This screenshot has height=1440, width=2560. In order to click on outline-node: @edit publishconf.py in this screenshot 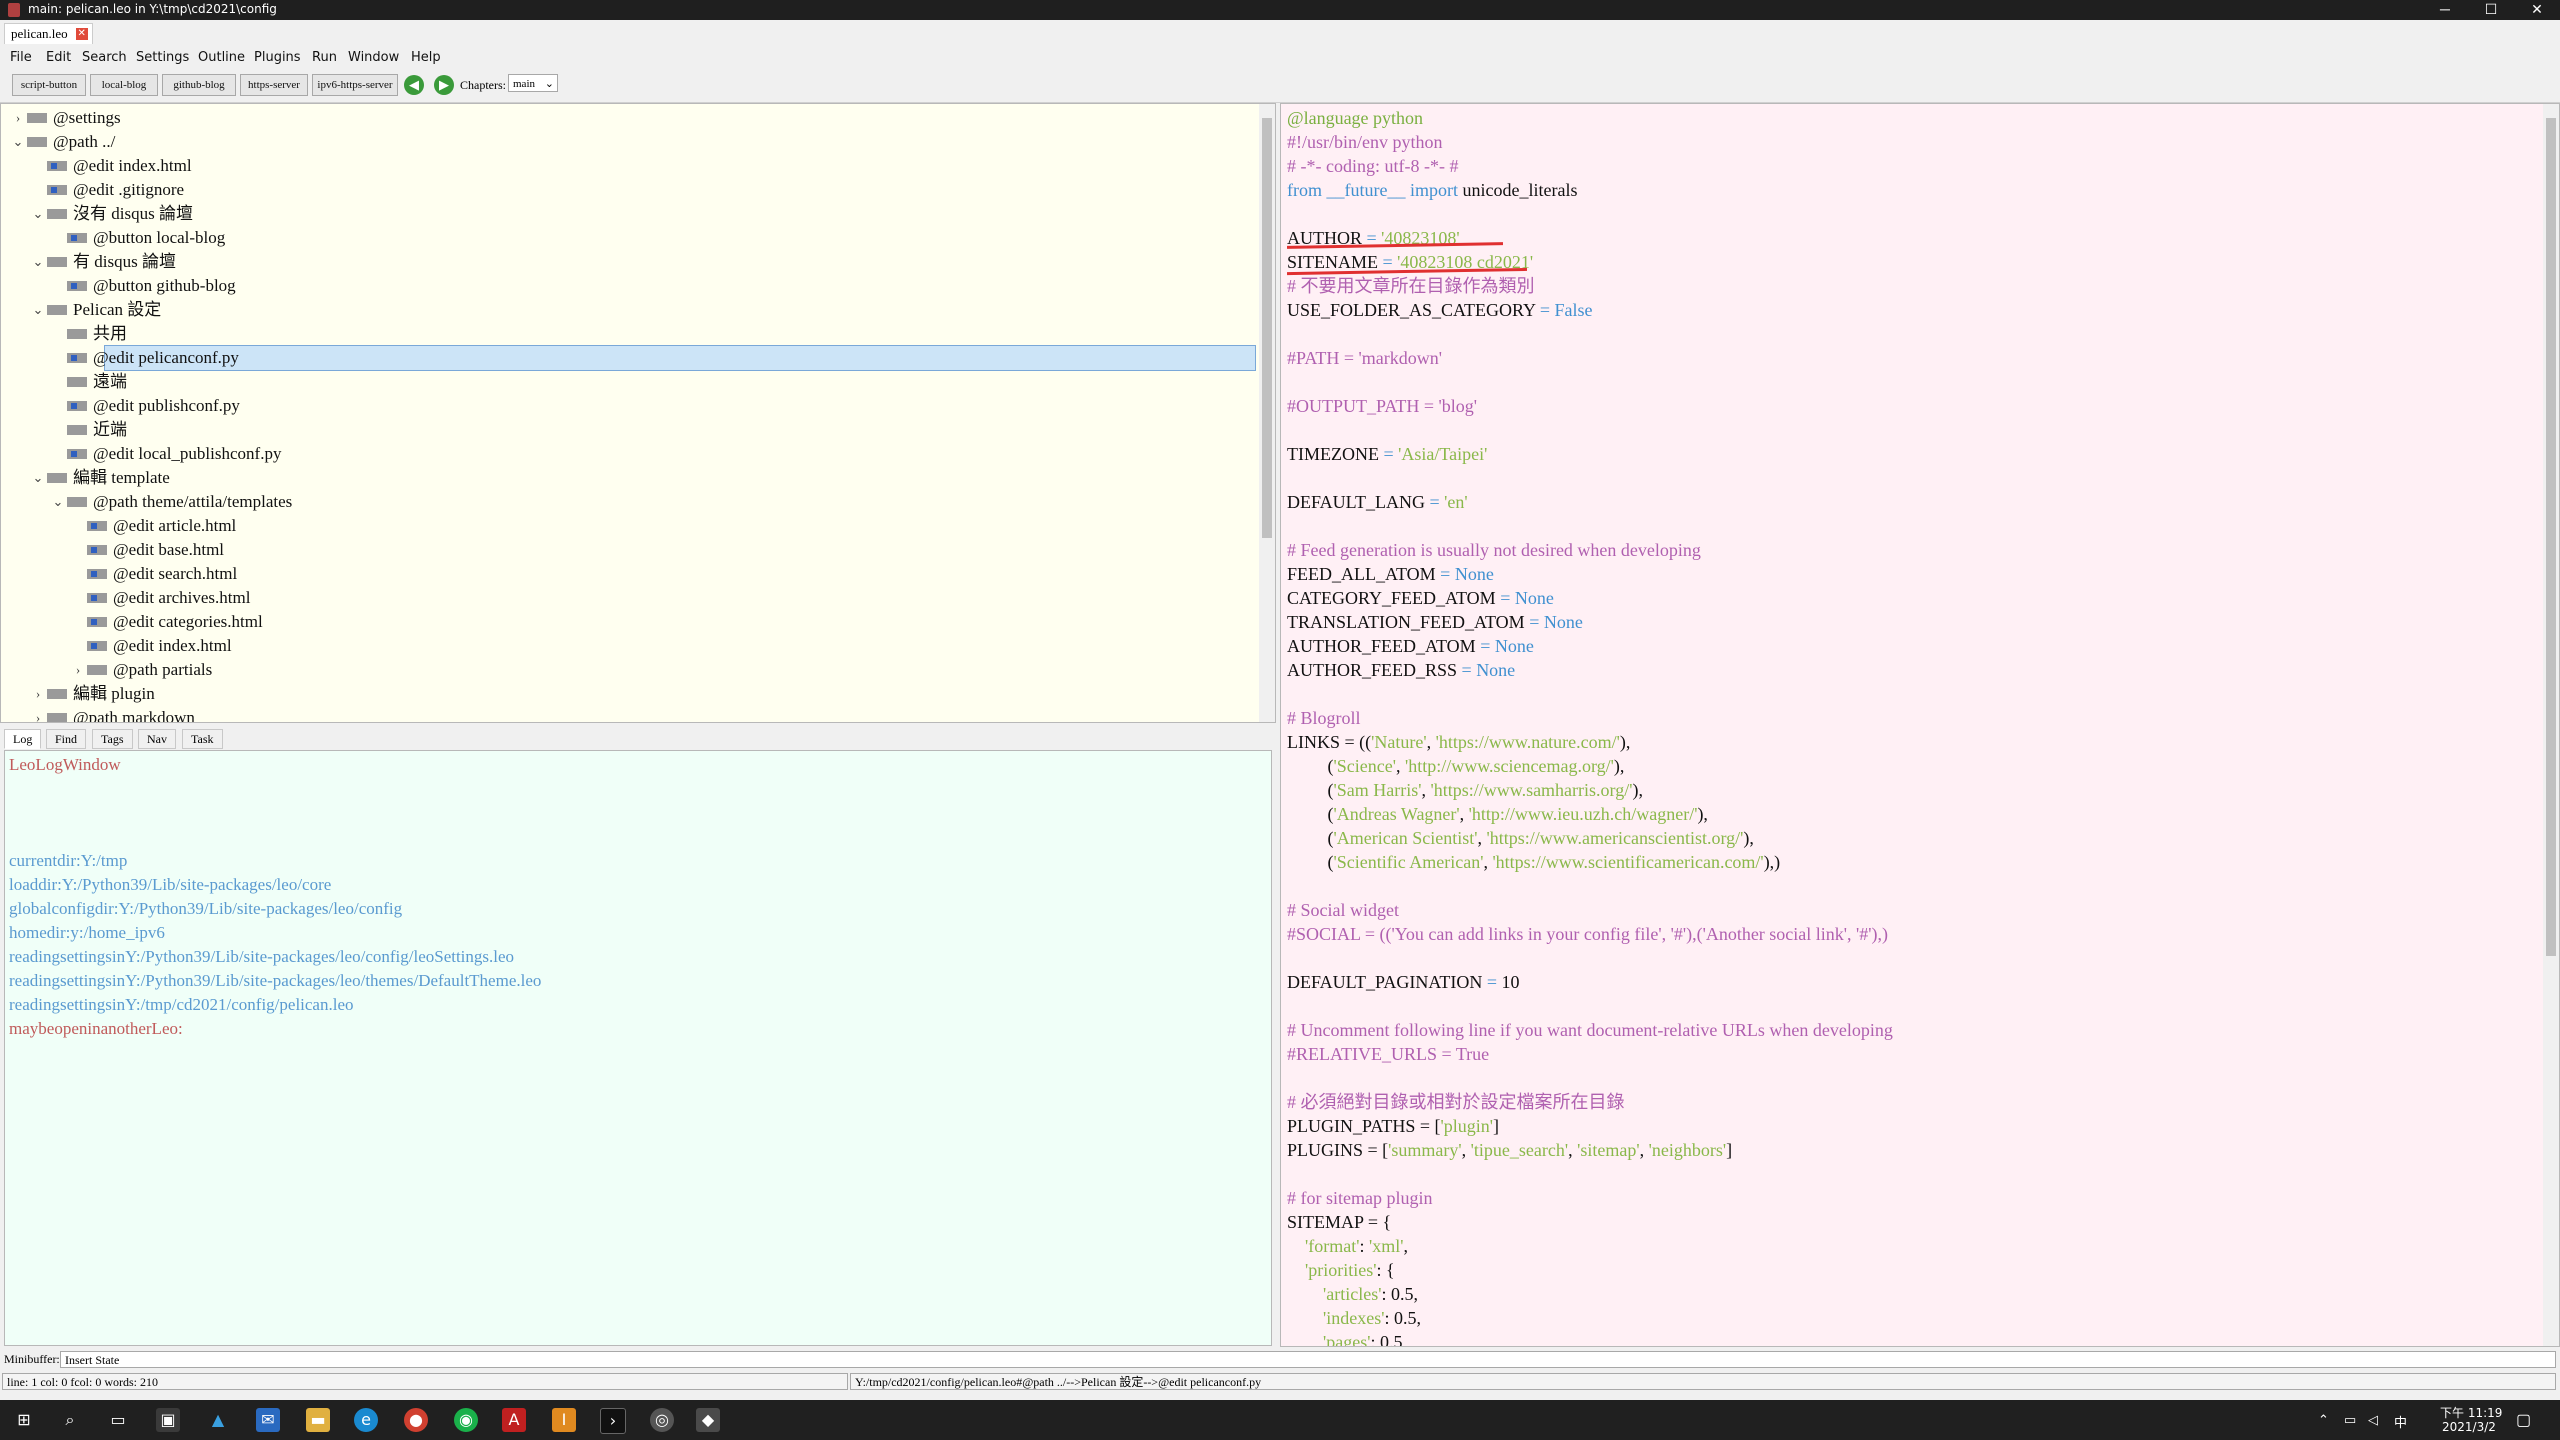, I will do `click(650, 406)`.